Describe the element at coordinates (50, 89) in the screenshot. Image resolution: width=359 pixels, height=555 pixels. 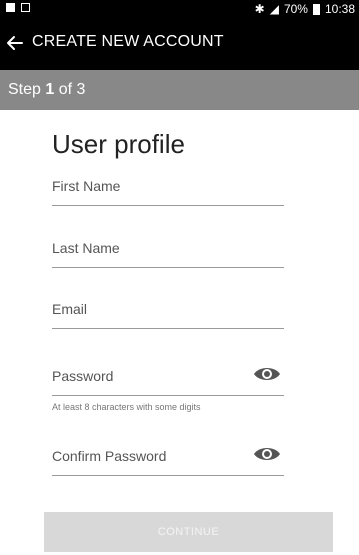
I see `step-current: 1` at that location.